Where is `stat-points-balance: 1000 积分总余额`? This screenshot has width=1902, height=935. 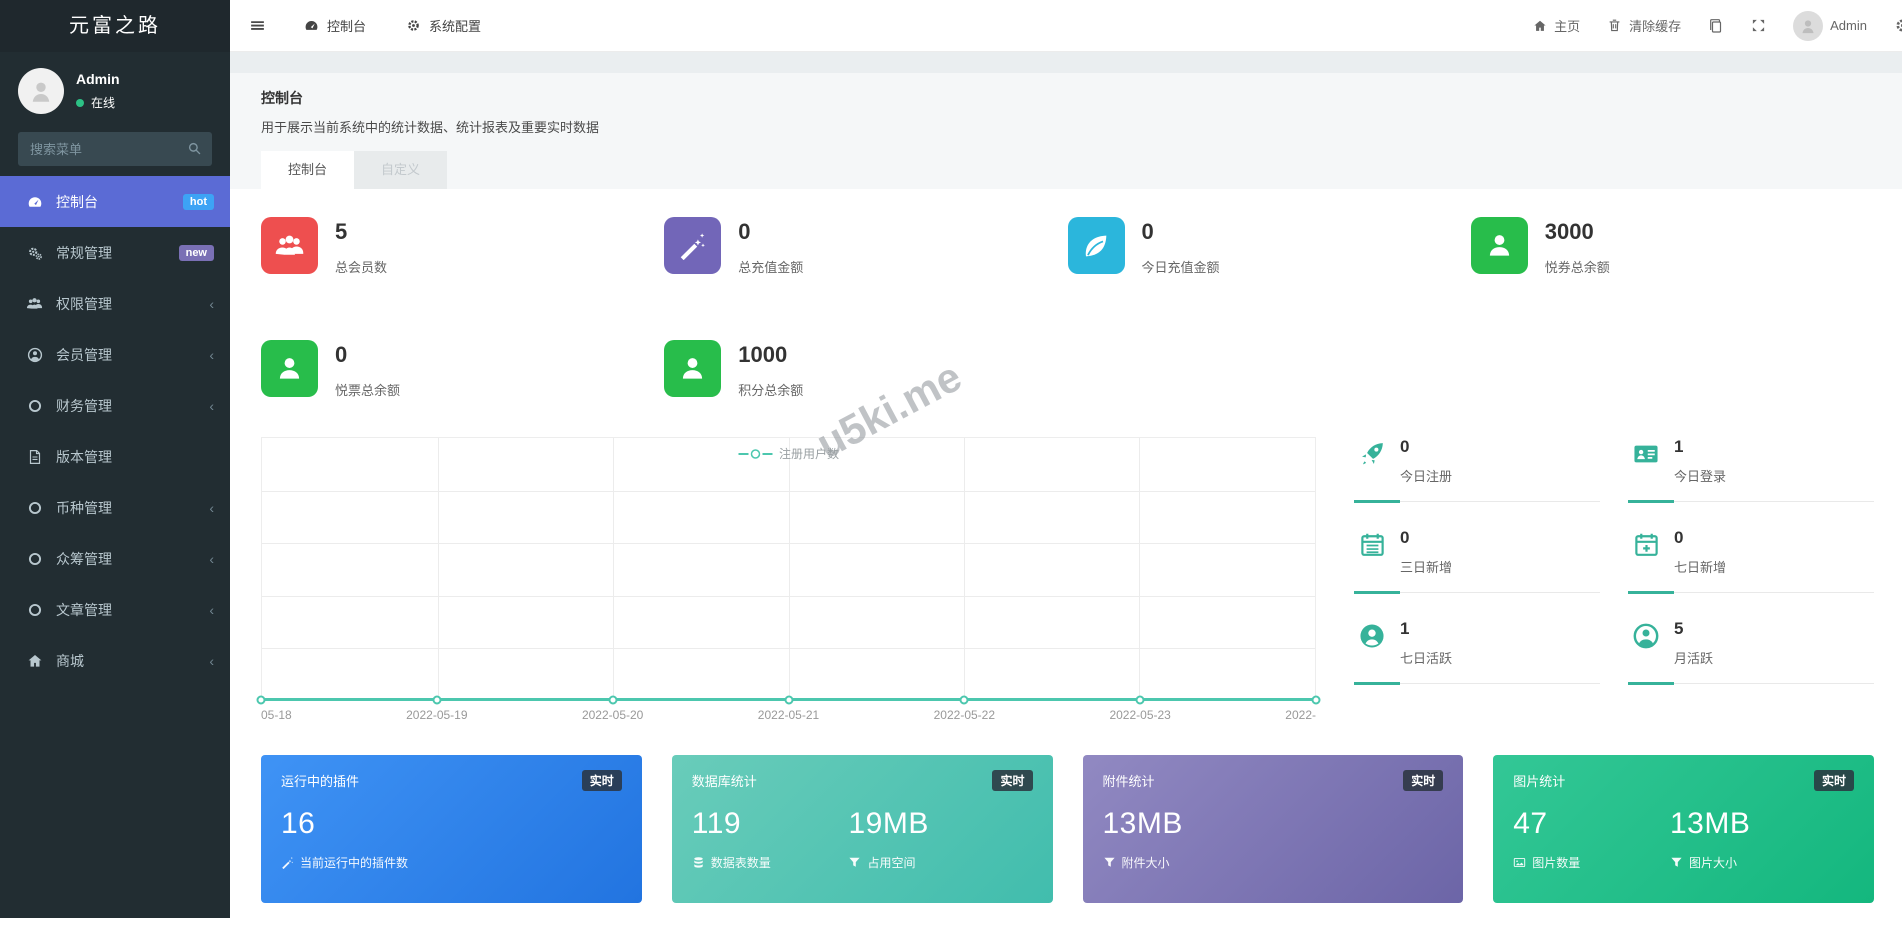 stat-points-balance: 1000 积分总余额 is located at coordinates (865, 369).